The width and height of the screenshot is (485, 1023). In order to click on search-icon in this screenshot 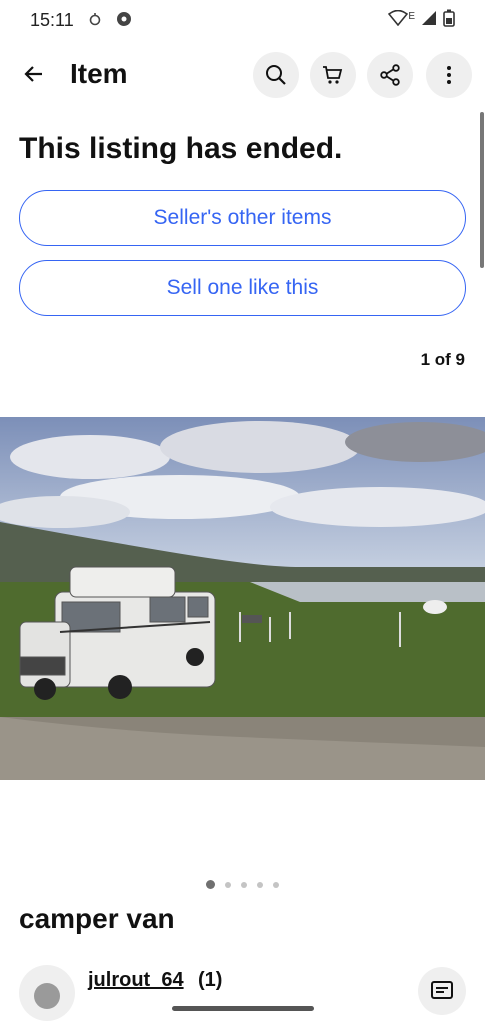, I will do `click(276, 75)`.